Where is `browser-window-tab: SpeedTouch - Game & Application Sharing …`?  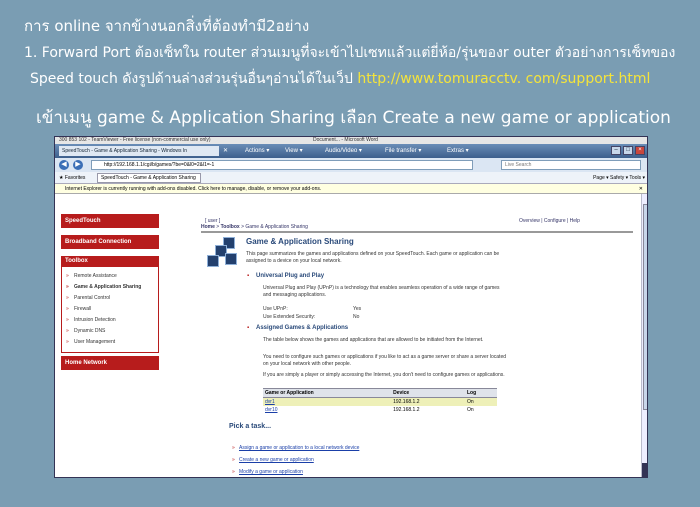 browser-window-tab: SpeedTouch - Game & Application Sharing … is located at coordinates (139, 151).